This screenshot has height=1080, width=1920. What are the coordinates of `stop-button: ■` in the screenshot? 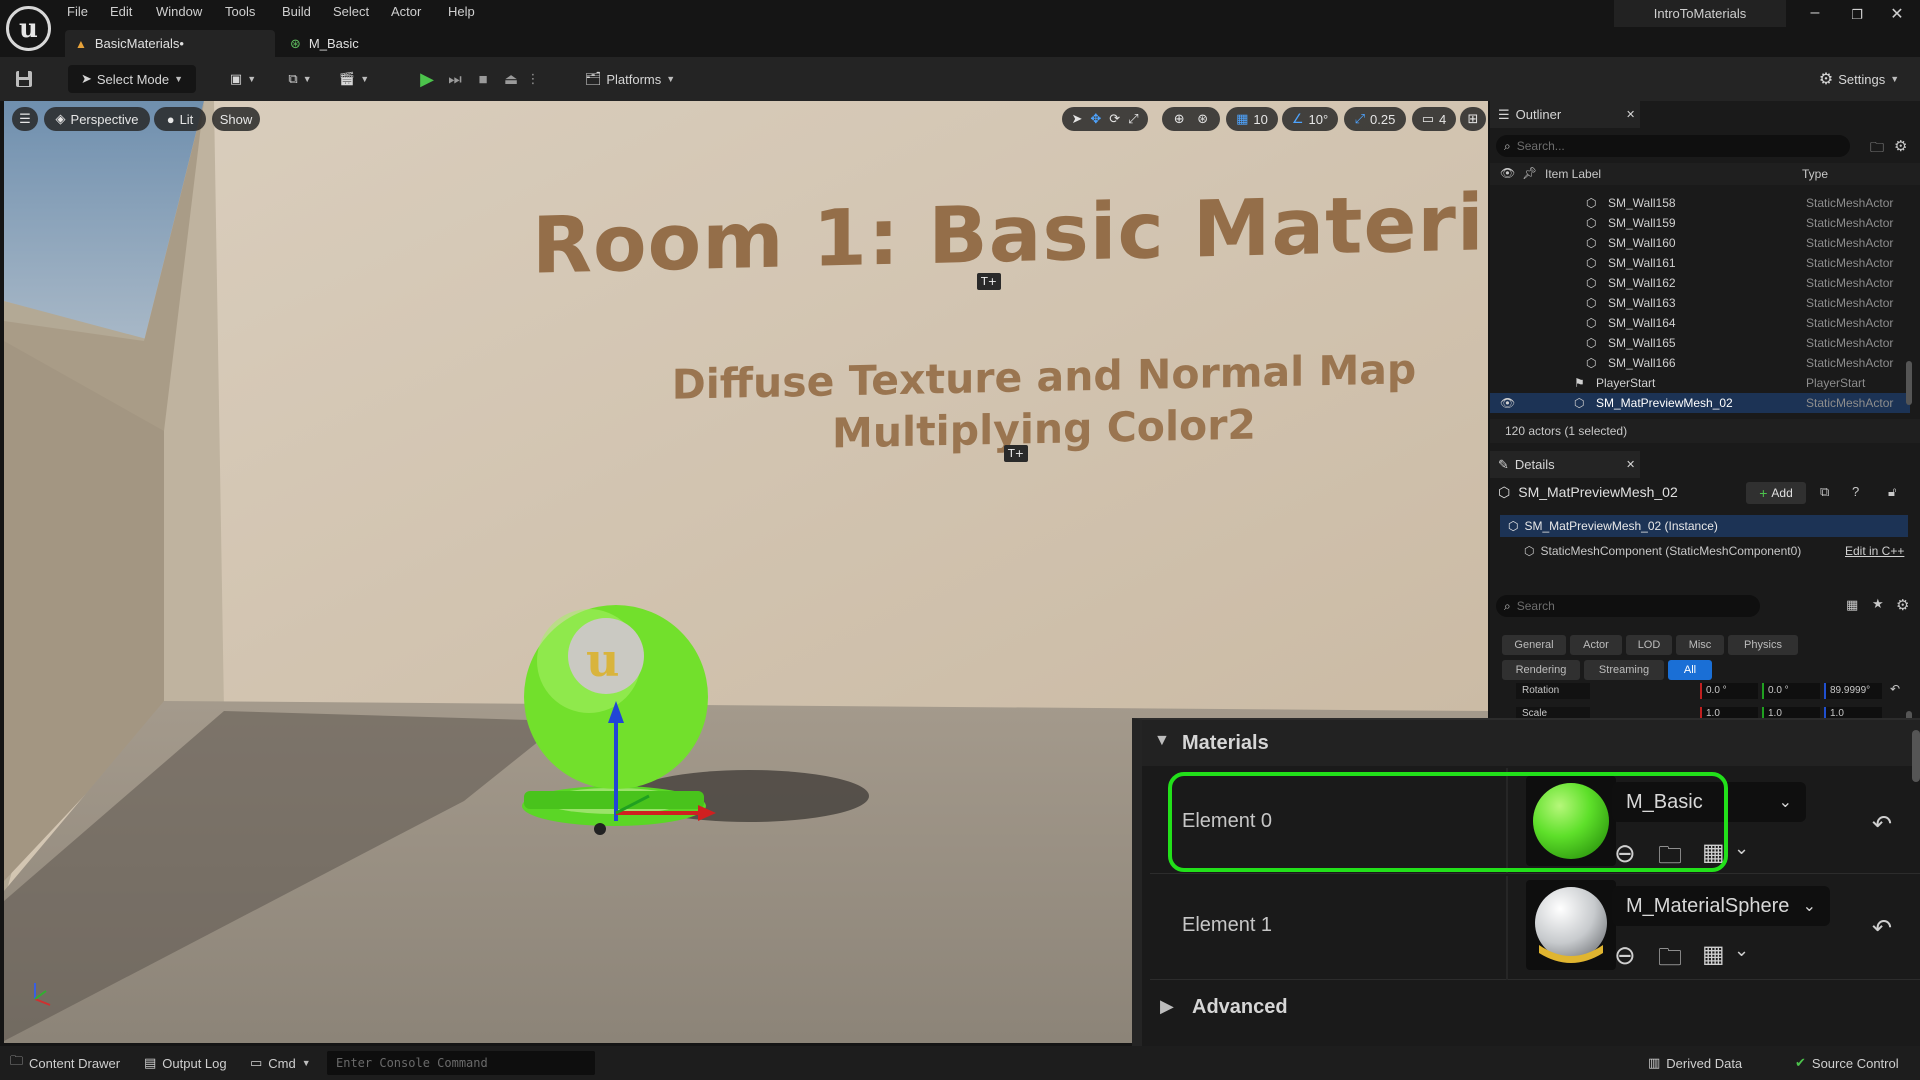 It's located at (483, 79).